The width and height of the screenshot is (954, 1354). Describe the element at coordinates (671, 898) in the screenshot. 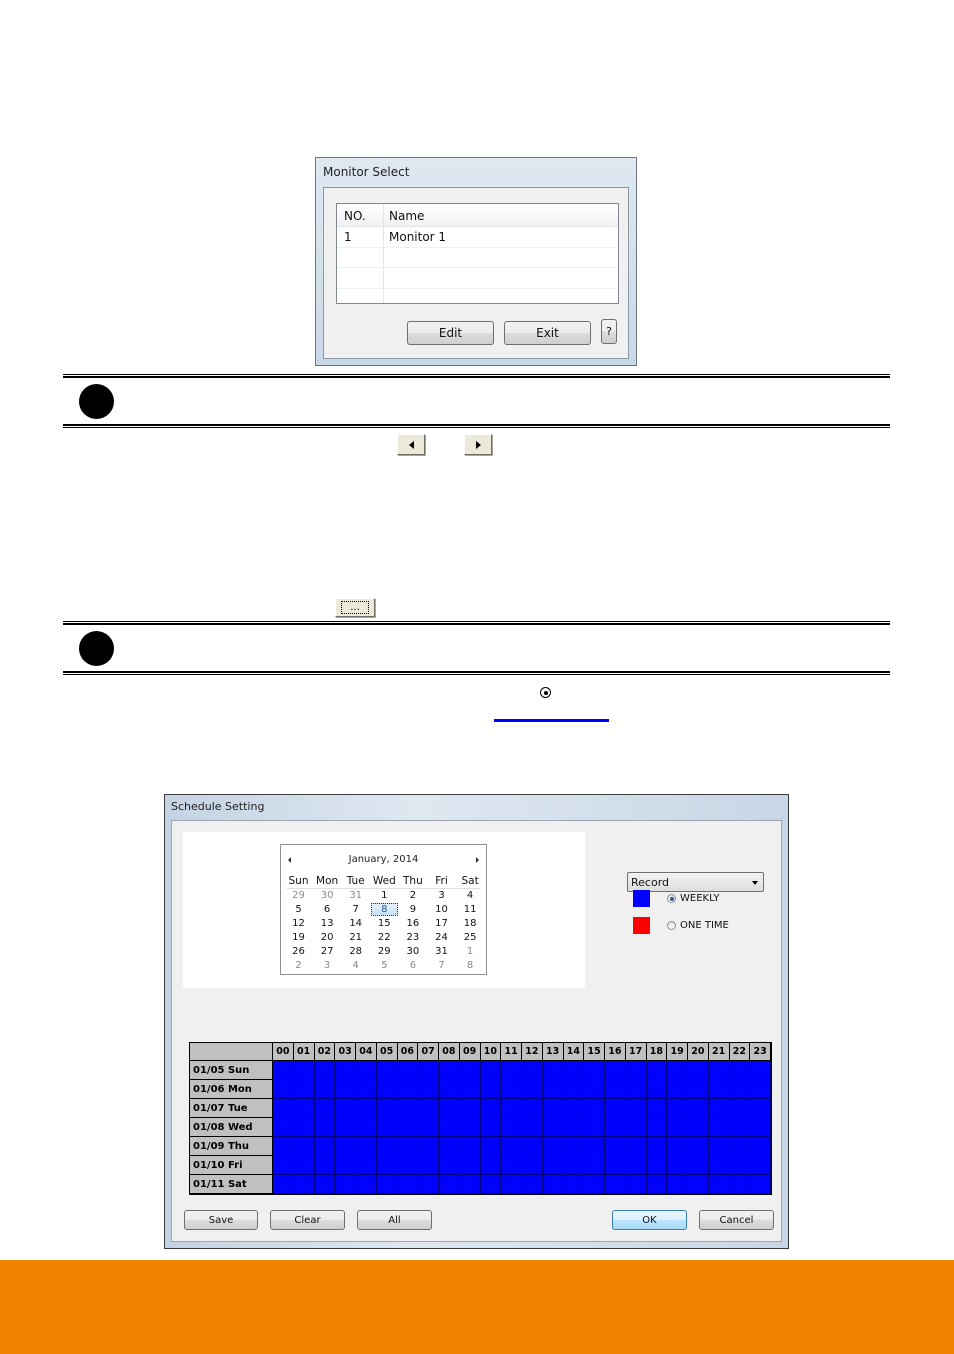

I see `weekly-radio` at that location.